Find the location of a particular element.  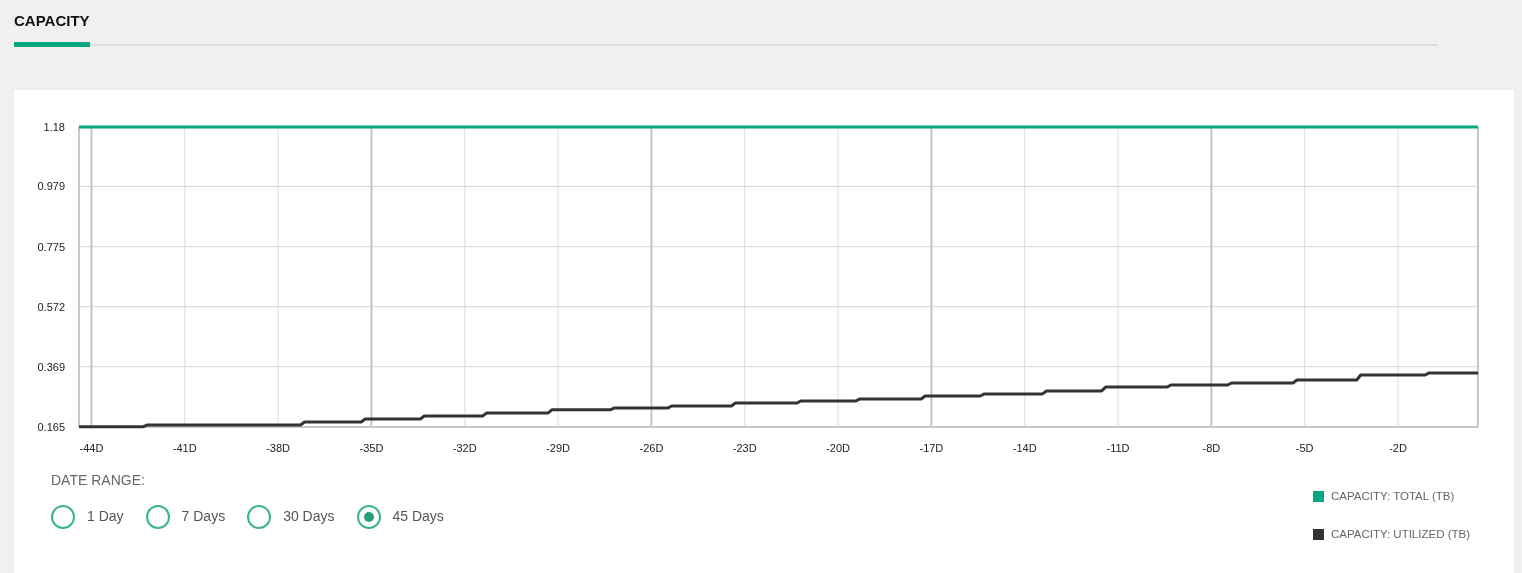

radio-label: 7 Days is located at coordinates (203, 516).